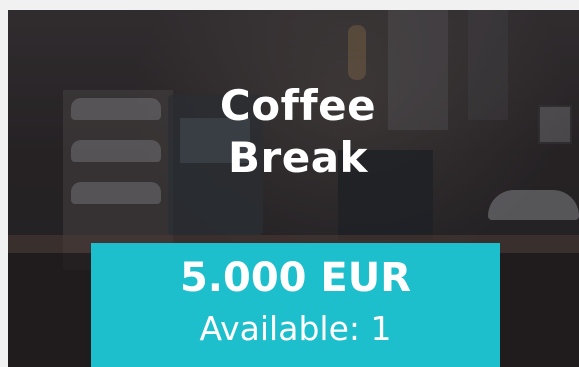 This screenshot has height=367, width=579. What do you see at coordinates (298, 157) in the screenshot?
I see `card-title-line: Break` at bounding box center [298, 157].